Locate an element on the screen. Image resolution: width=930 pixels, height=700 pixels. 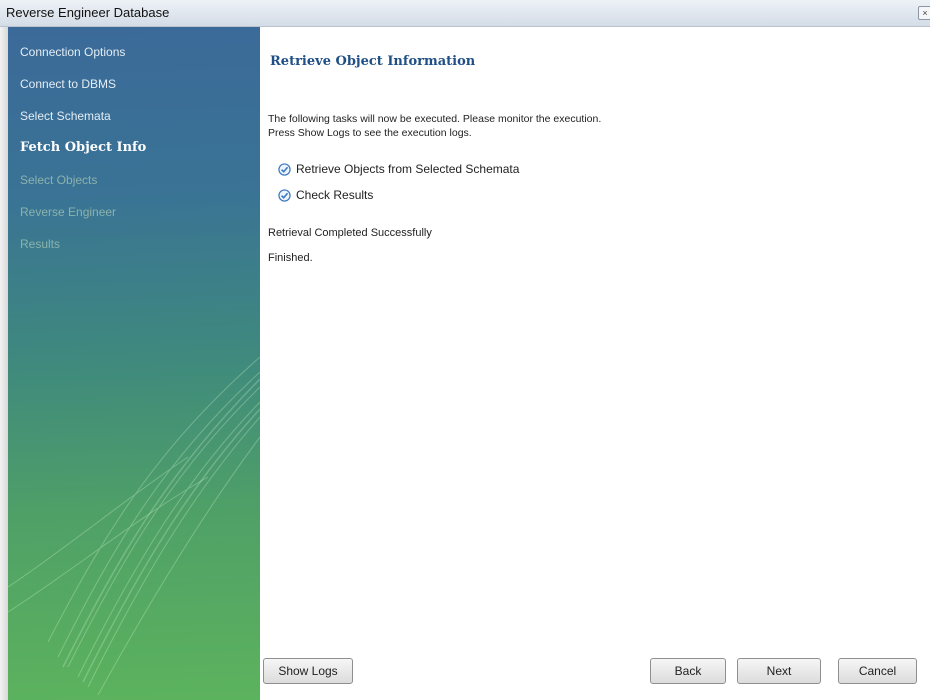
window-left-border is located at coordinates (4, 363).